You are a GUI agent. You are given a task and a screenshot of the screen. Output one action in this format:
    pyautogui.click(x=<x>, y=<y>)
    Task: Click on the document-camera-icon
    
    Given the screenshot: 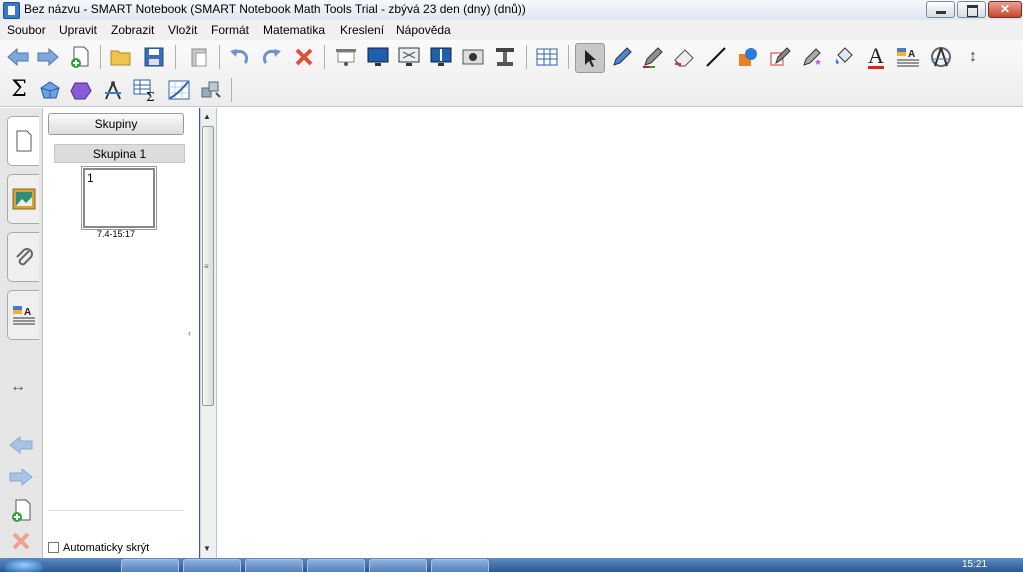 What is the action you would take?
    pyautogui.click(x=505, y=57)
    